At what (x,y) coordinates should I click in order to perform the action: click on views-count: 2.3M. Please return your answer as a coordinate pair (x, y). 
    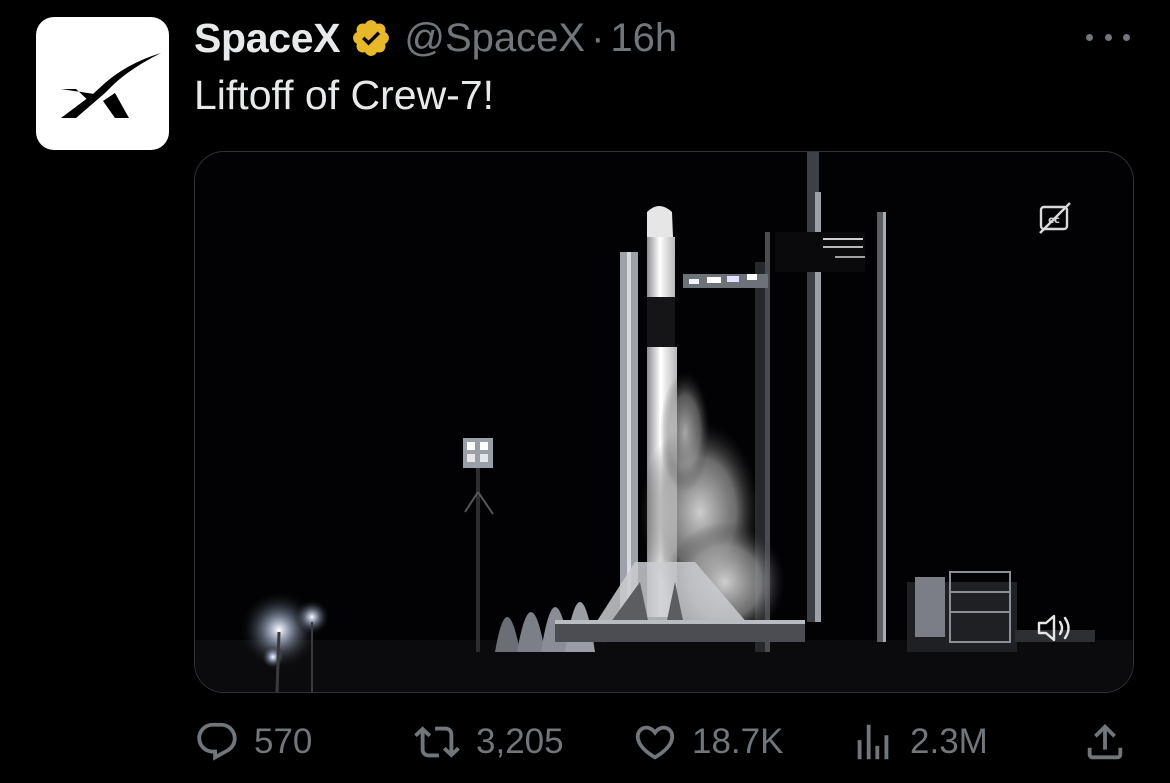
    Looking at the image, I should click on (949, 741).